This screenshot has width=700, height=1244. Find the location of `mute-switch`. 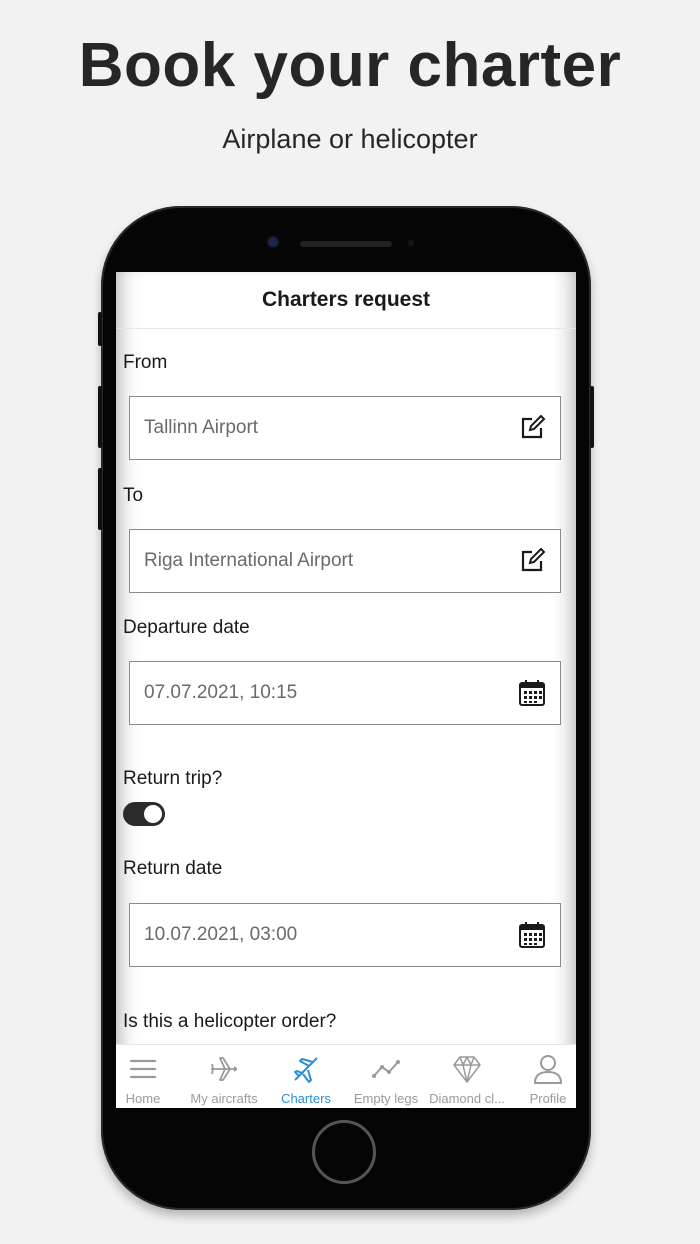

mute-switch is located at coordinates (100, 329).